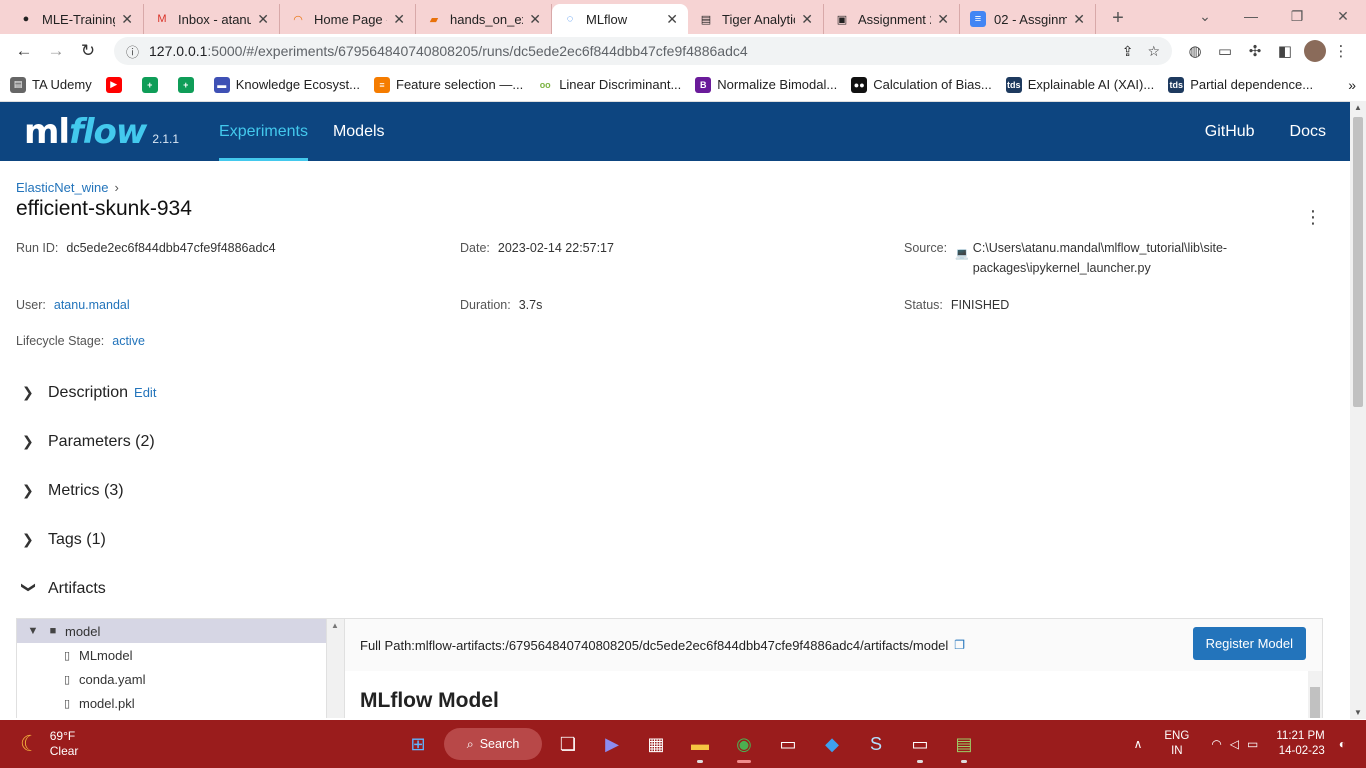 This screenshot has height=768, width=1366. I want to click on tree-item-label: model.pkl, so click(107, 703).